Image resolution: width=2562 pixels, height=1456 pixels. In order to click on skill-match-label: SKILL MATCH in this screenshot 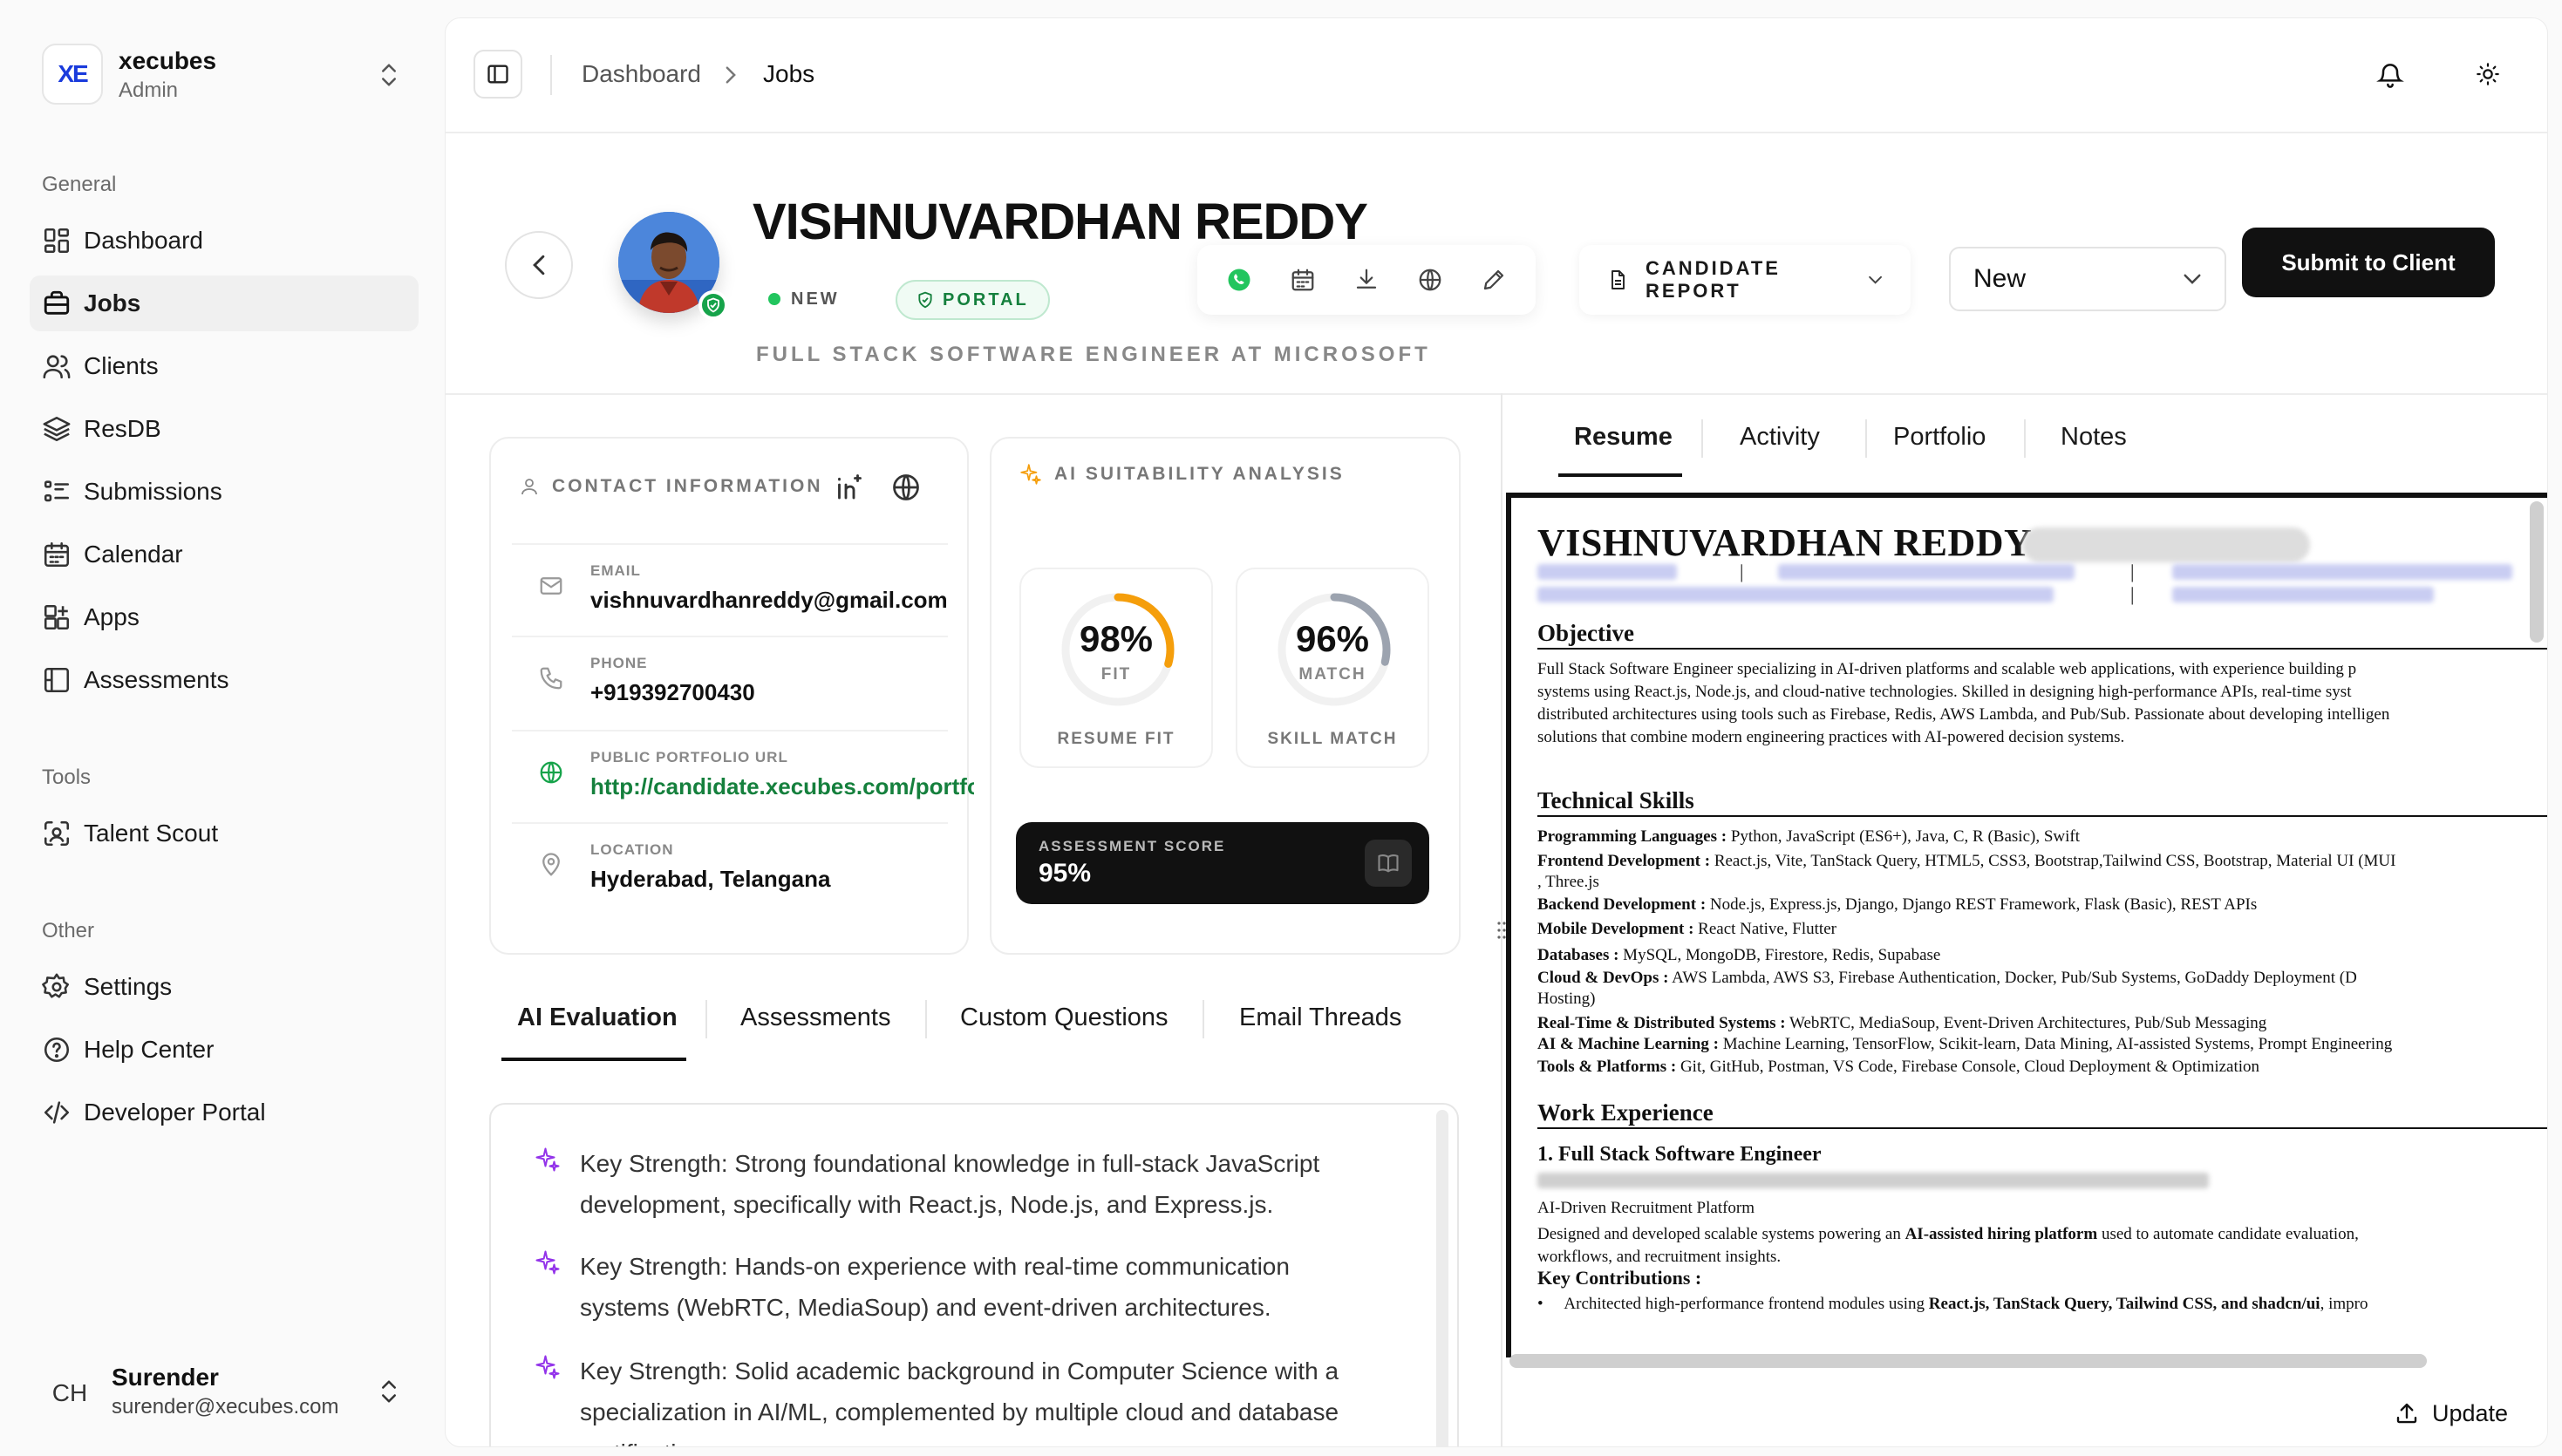, I will do `click(1332, 739)`.